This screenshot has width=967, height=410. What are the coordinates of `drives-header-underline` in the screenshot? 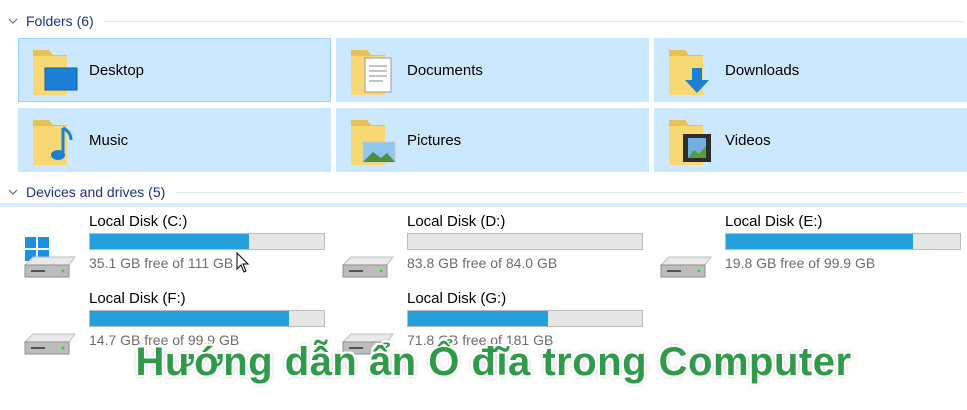 It's located at (483, 205).